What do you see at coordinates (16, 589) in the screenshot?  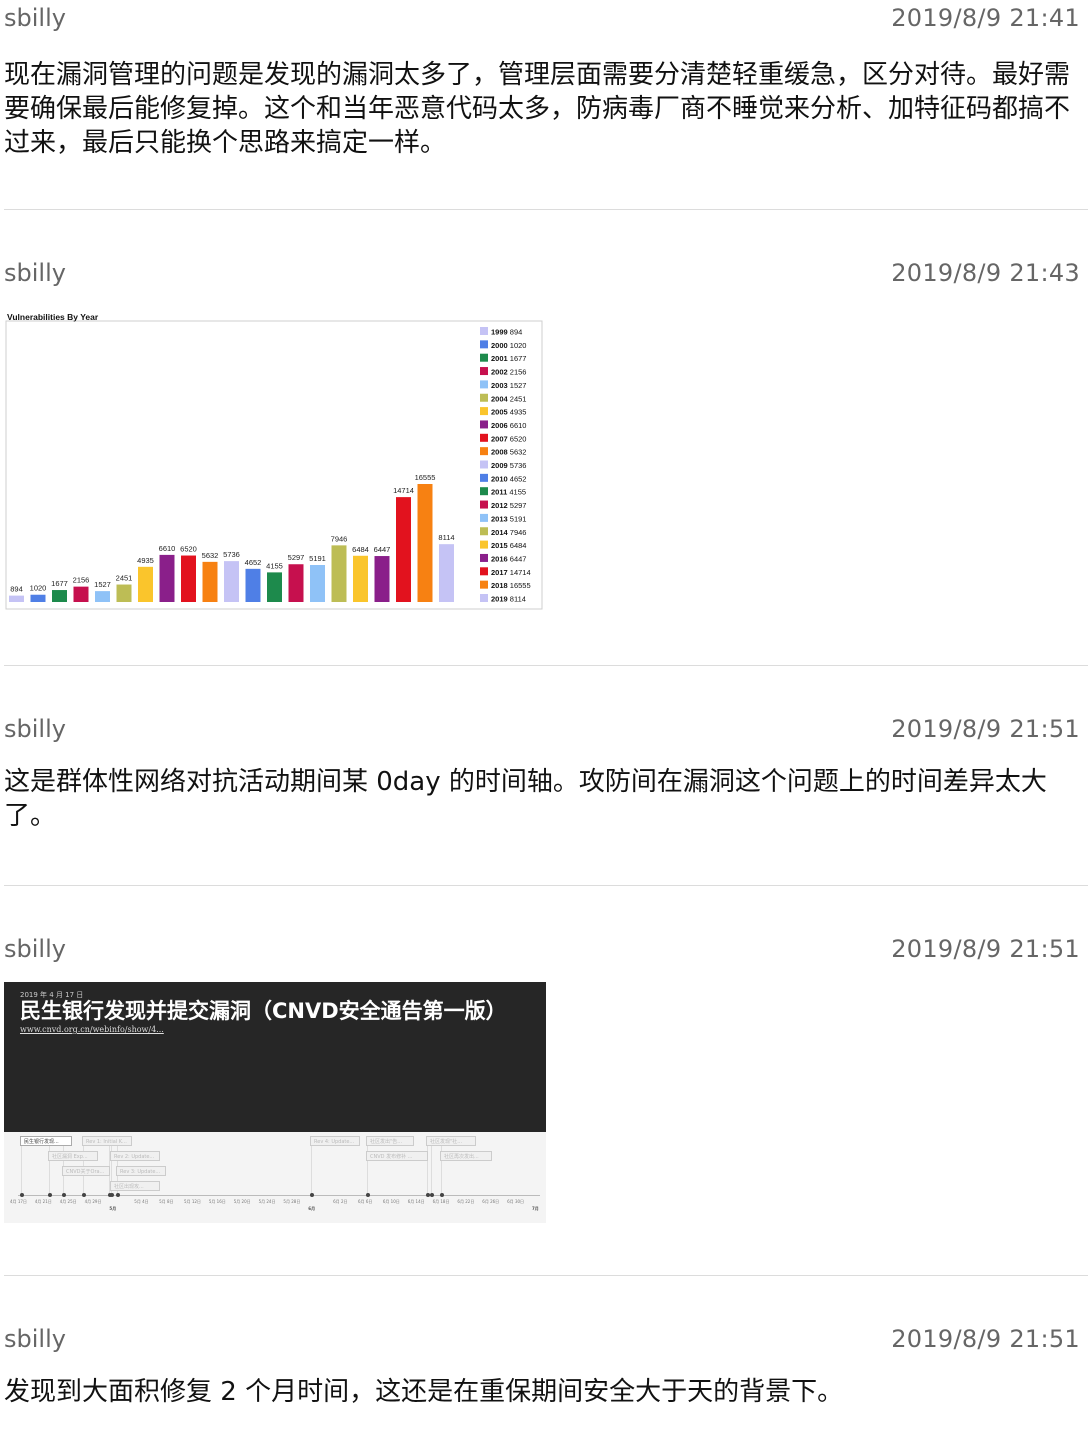 I see `bar-label-1999: 894` at bounding box center [16, 589].